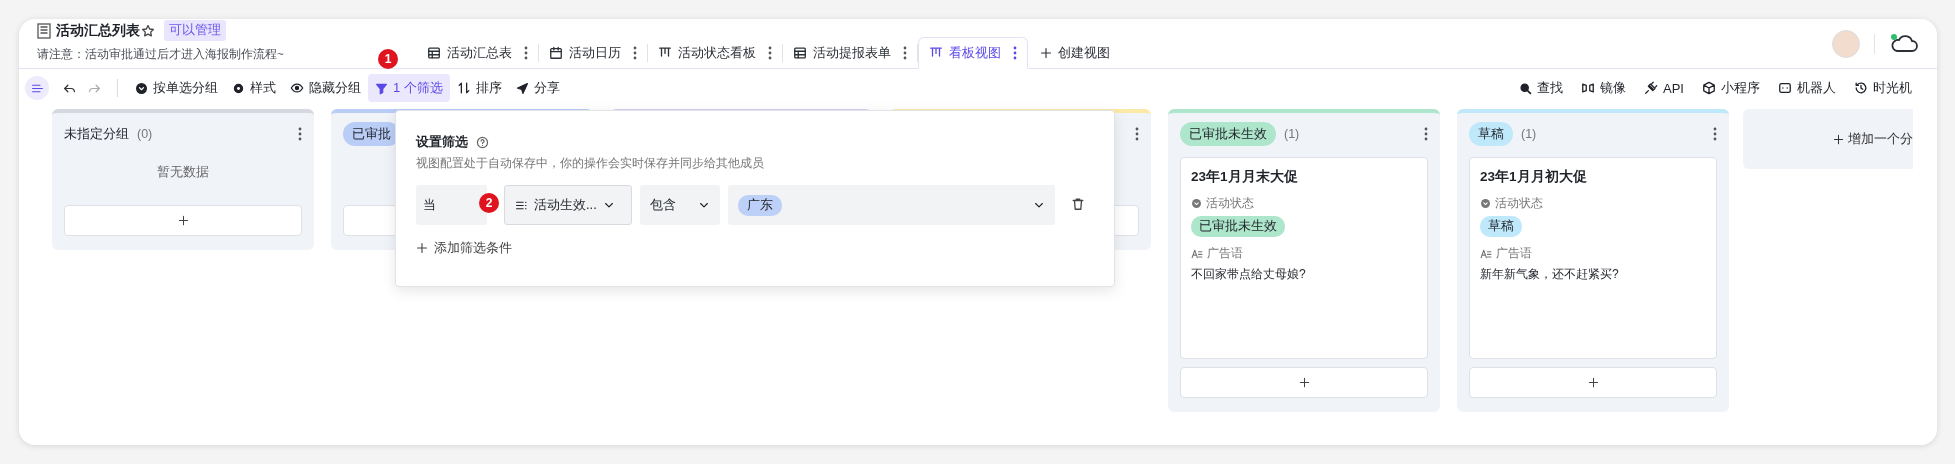  Describe the element at coordinates (1245, 177) in the screenshot. I see `card-title: 23年1月月末大促` at that location.